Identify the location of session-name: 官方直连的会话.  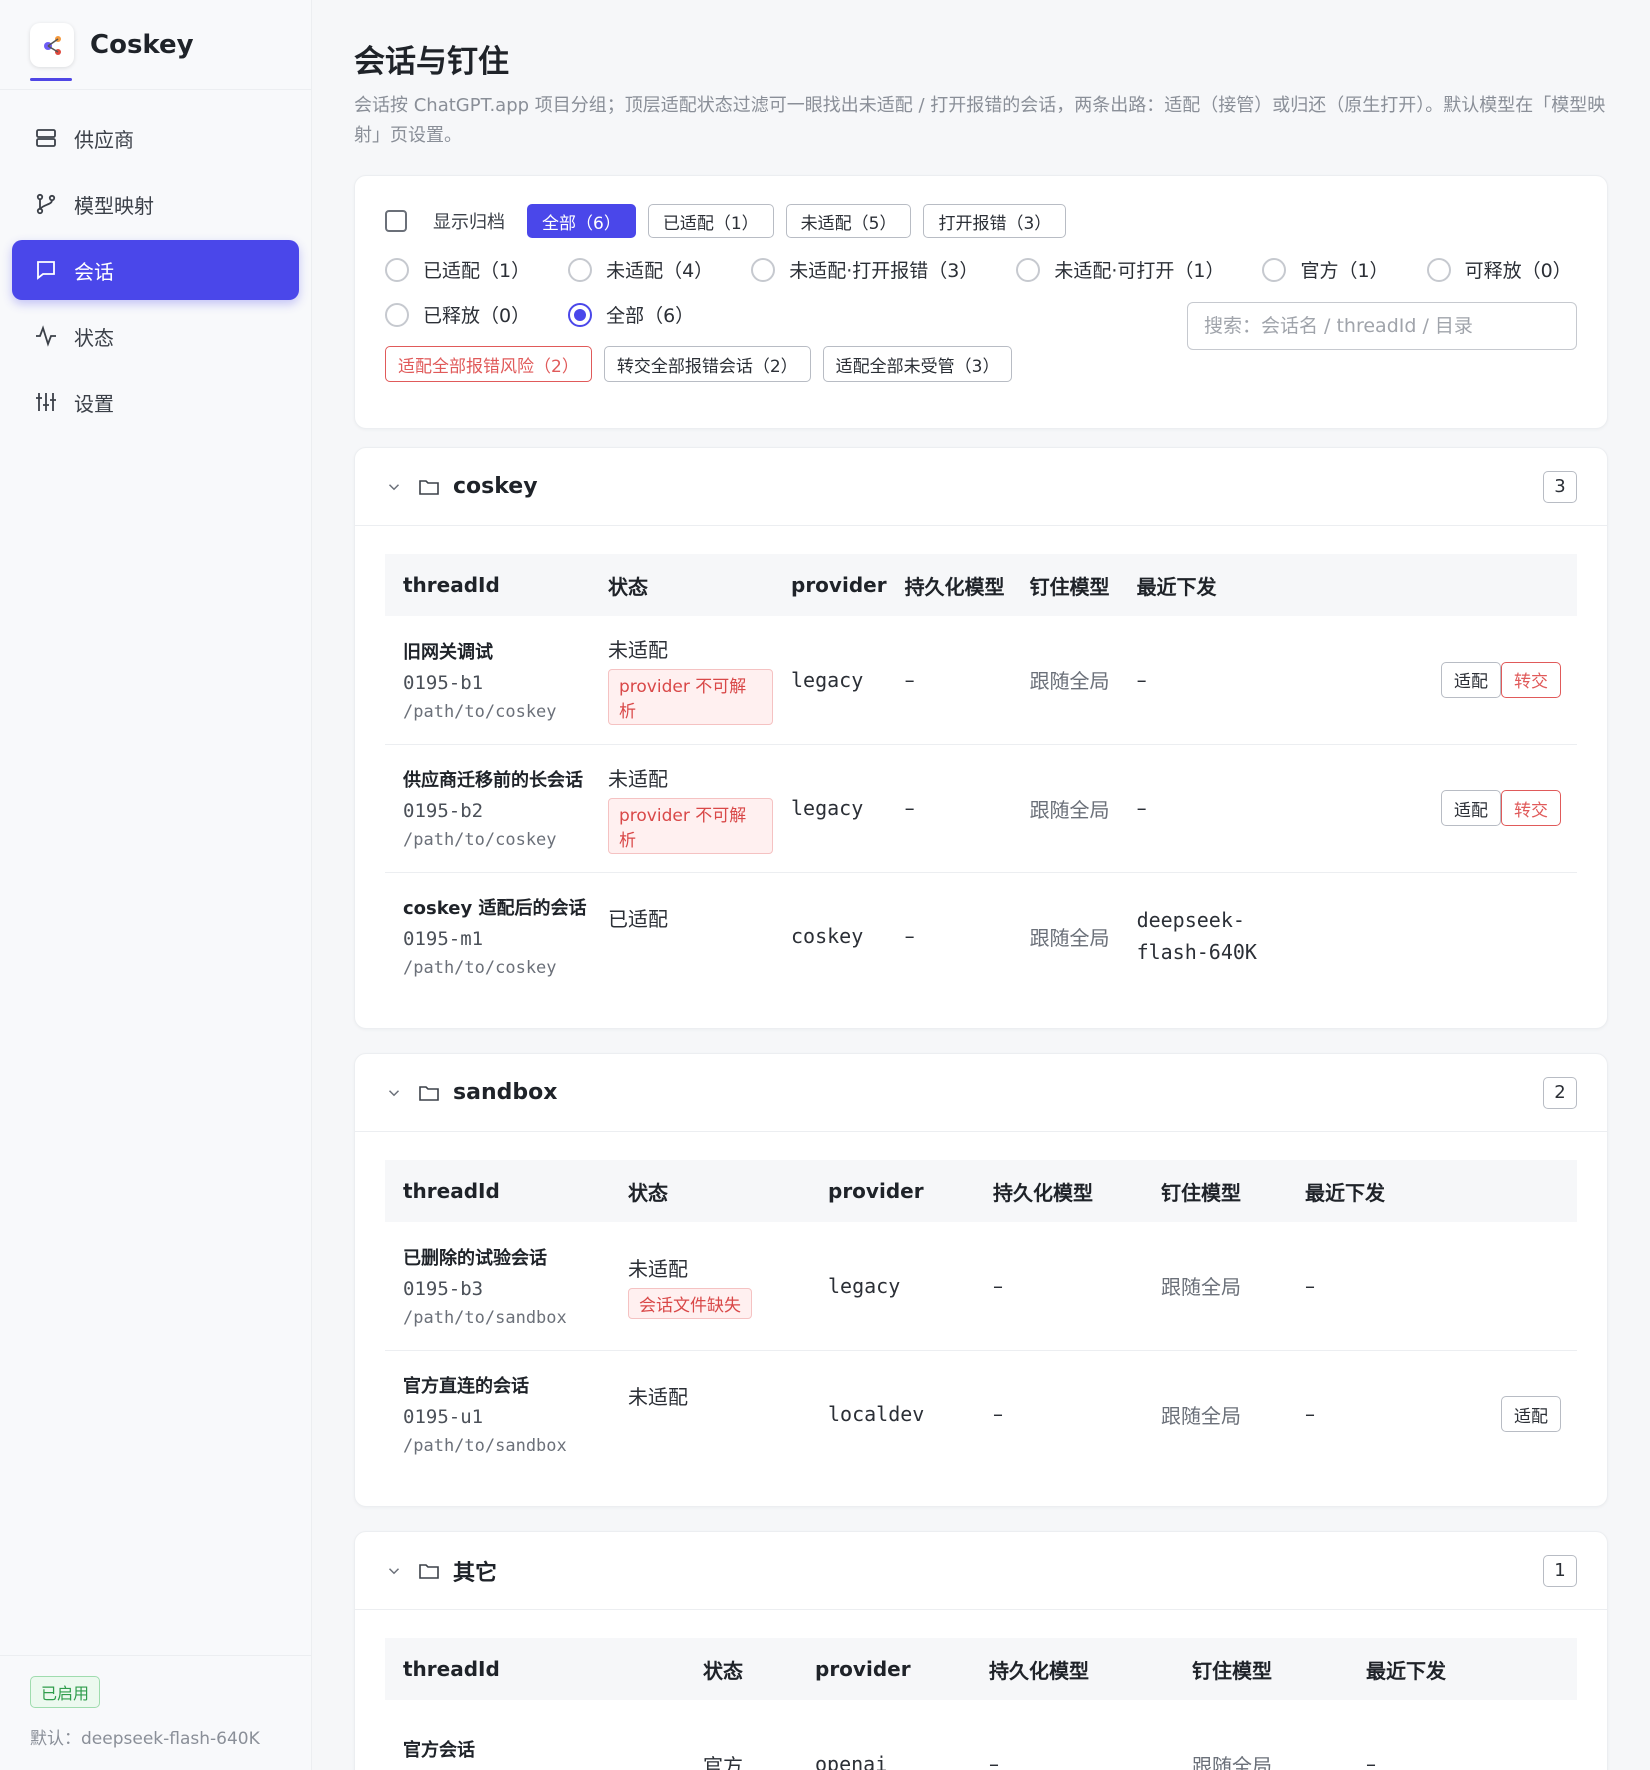
(466, 1387).